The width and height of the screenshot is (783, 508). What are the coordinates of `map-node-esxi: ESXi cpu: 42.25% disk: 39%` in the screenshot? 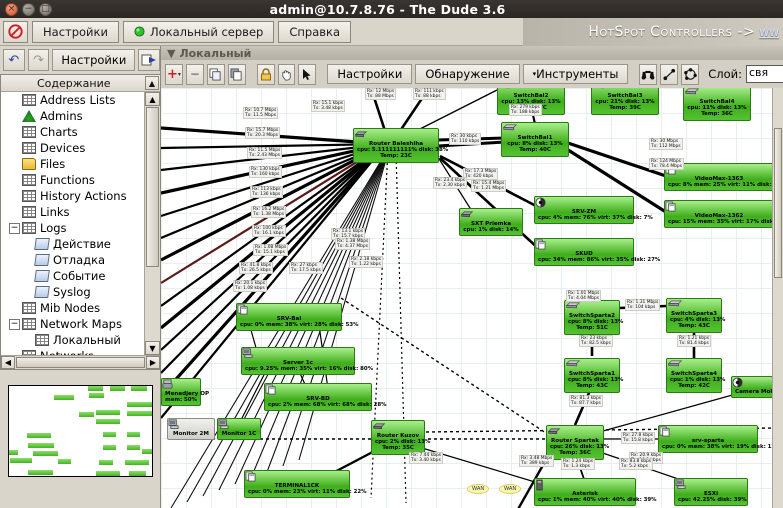 It's located at (711, 492).